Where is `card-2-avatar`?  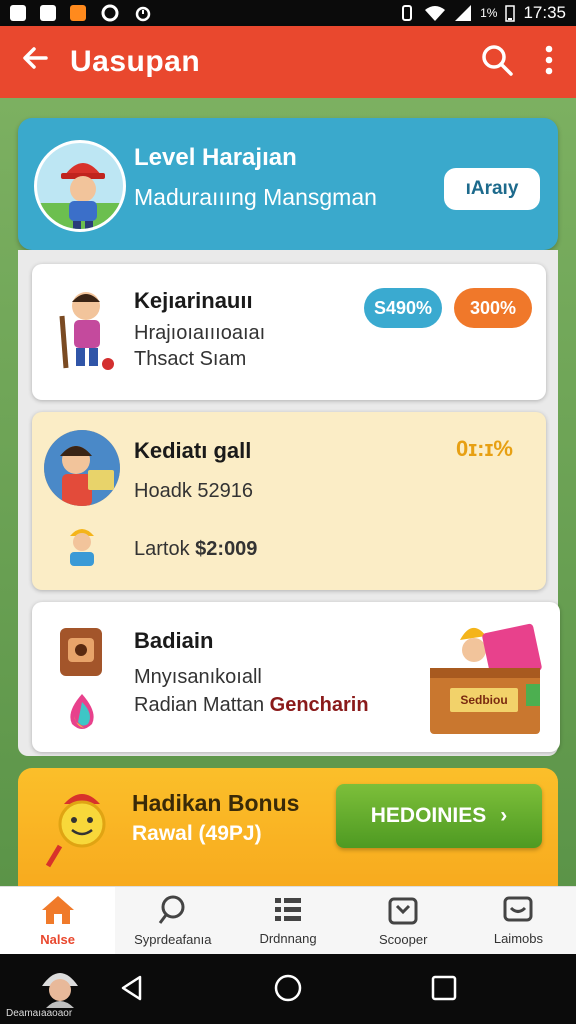 card-2-avatar is located at coordinates (82, 468).